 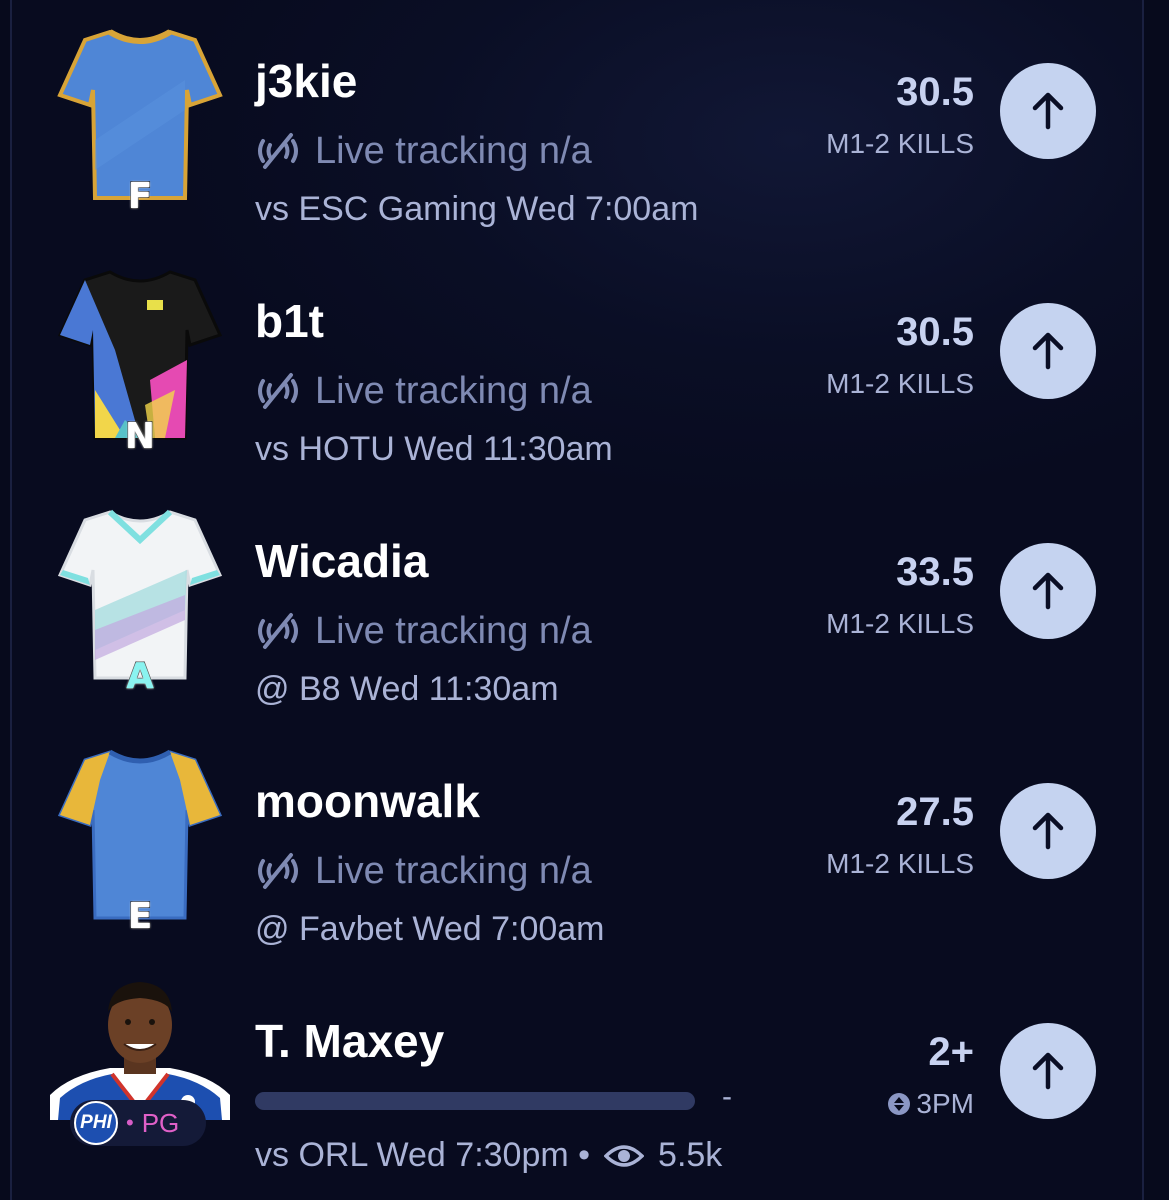 I want to click on team-logo: PHI, so click(x=96, y=1123).